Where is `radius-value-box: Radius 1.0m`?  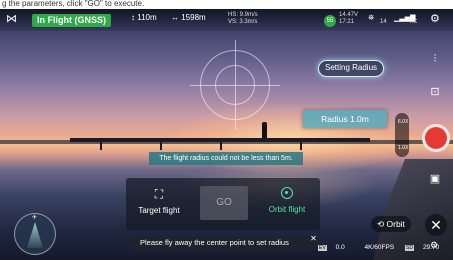
radius-value-box: Radius 1.0m is located at coordinates (345, 119).